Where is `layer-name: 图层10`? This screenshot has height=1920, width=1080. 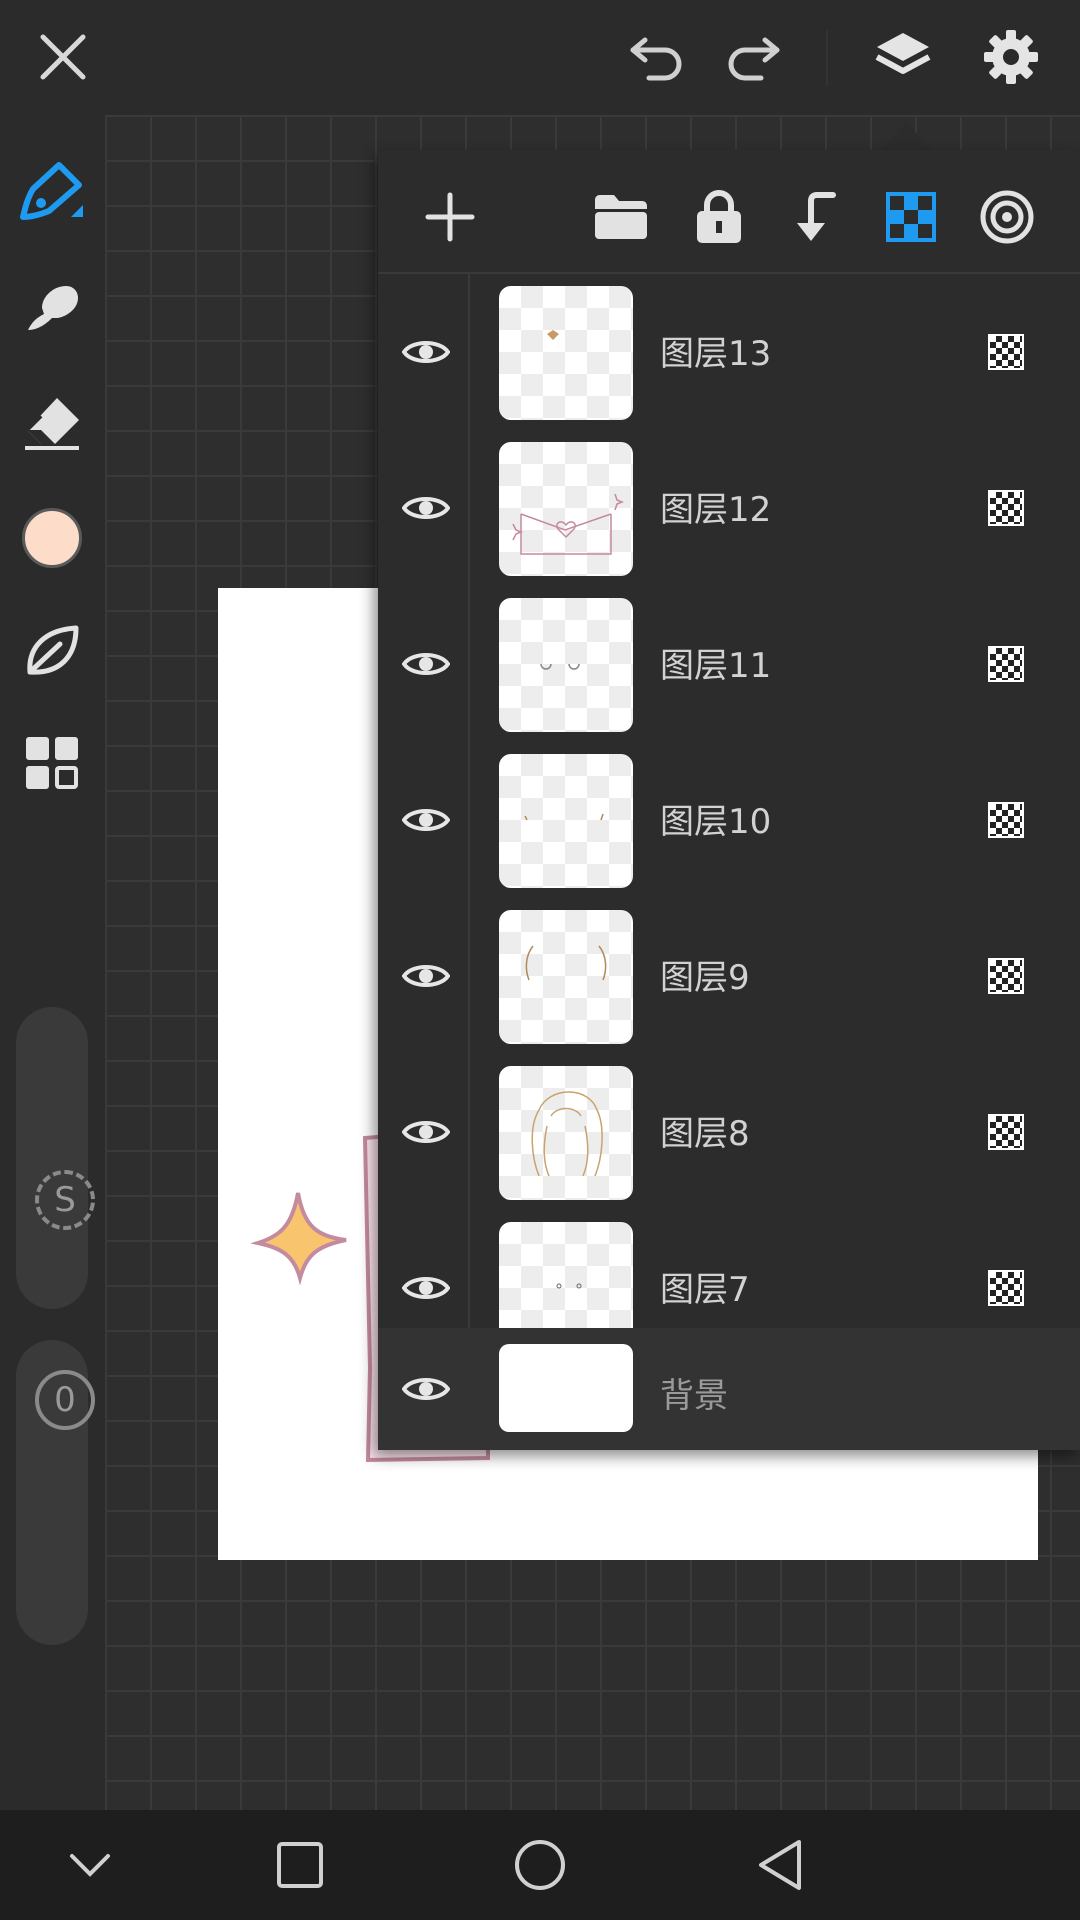
layer-name: 图层10 is located at coordinates (716, 822).